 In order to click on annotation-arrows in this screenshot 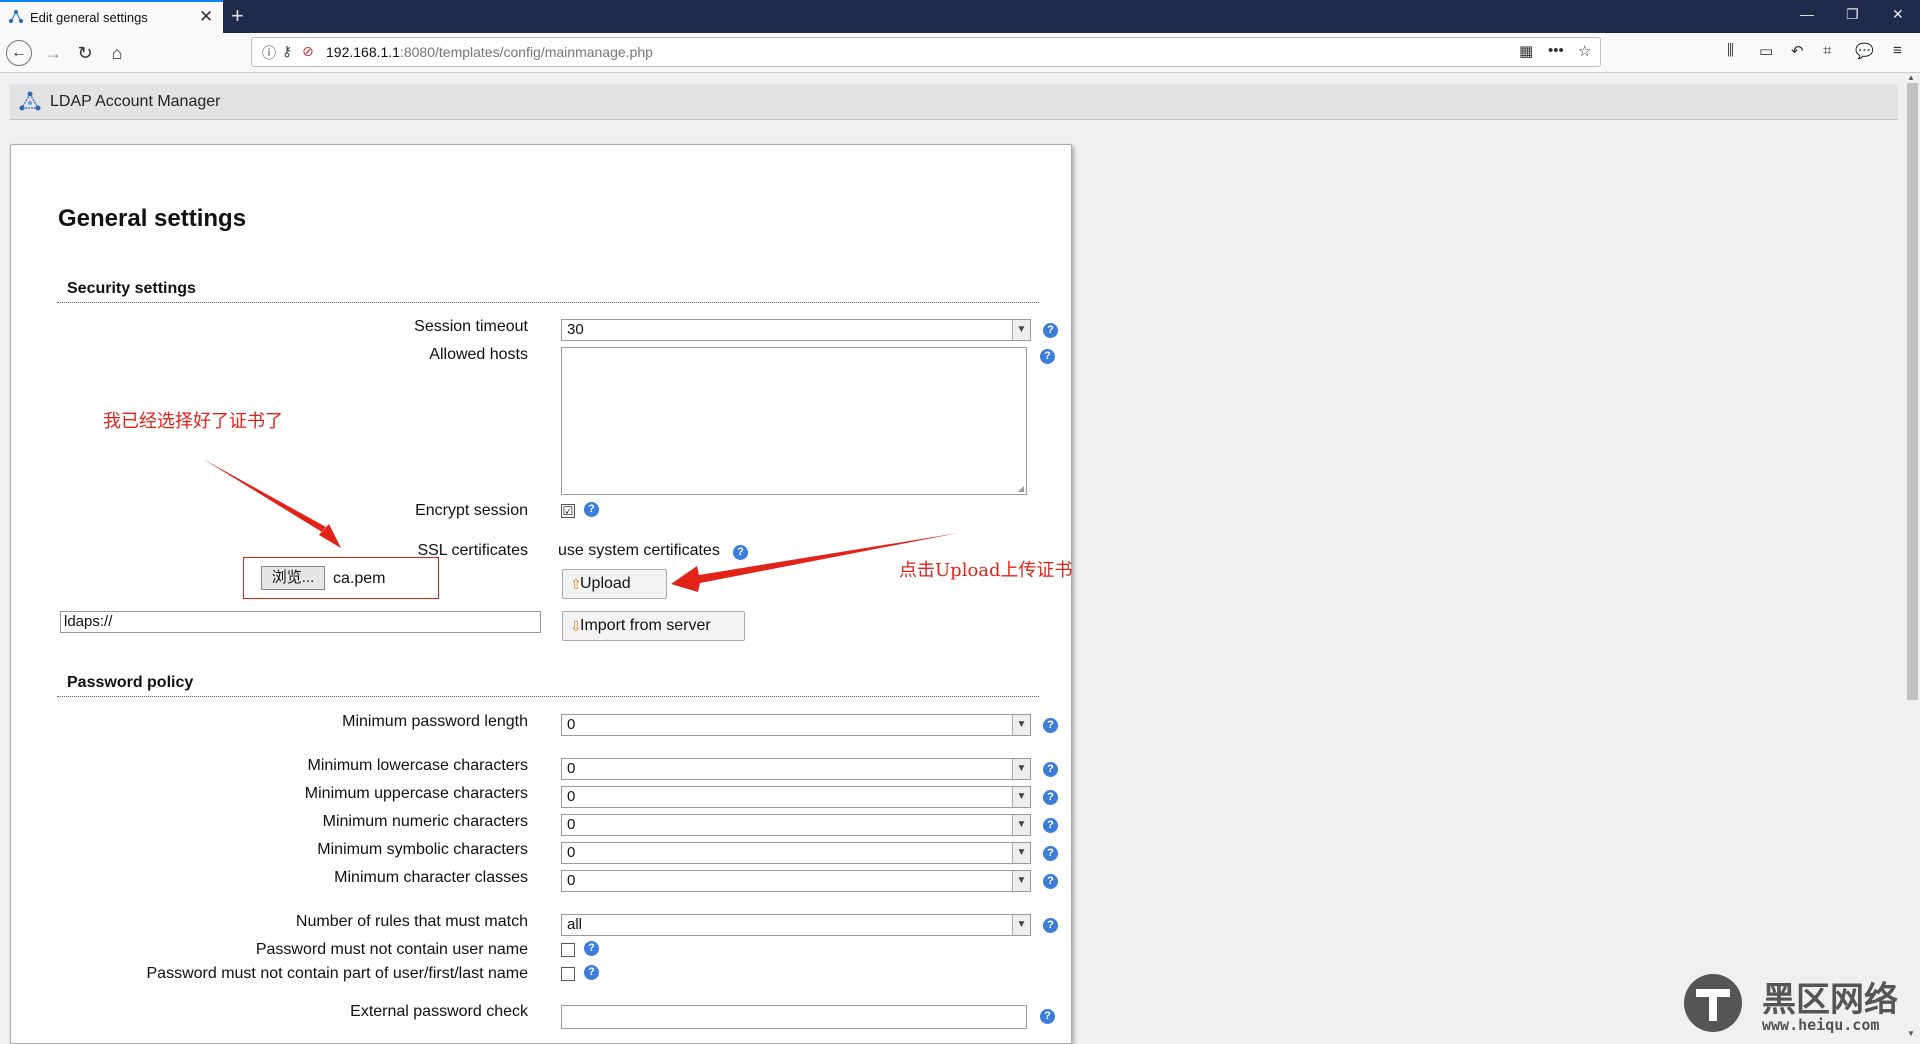, I will do `click(580, 525)`.